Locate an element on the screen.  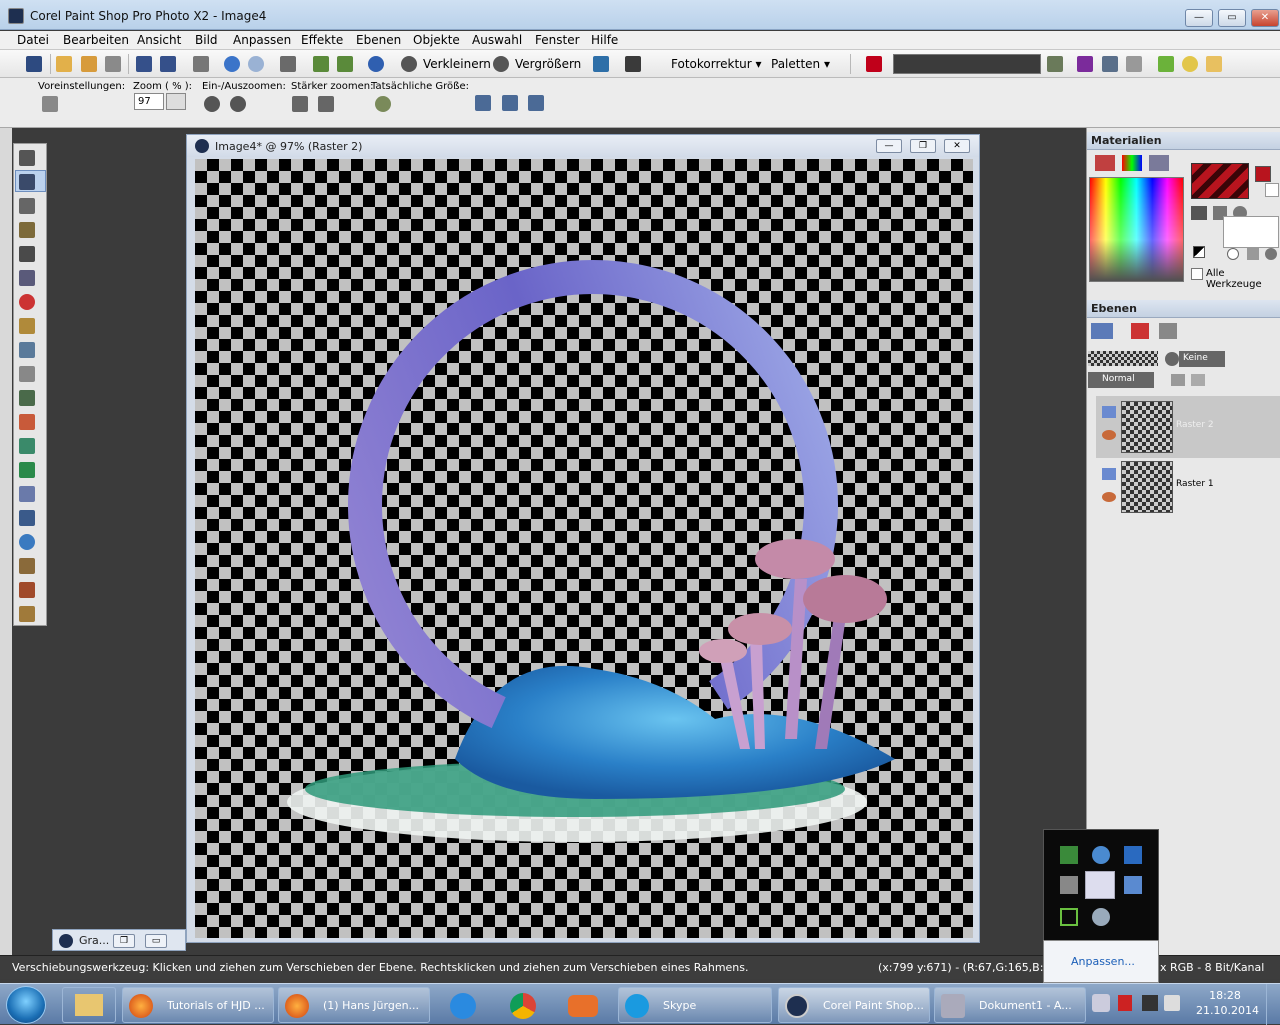
fit-image-icon is located at coordinates (510, 103).